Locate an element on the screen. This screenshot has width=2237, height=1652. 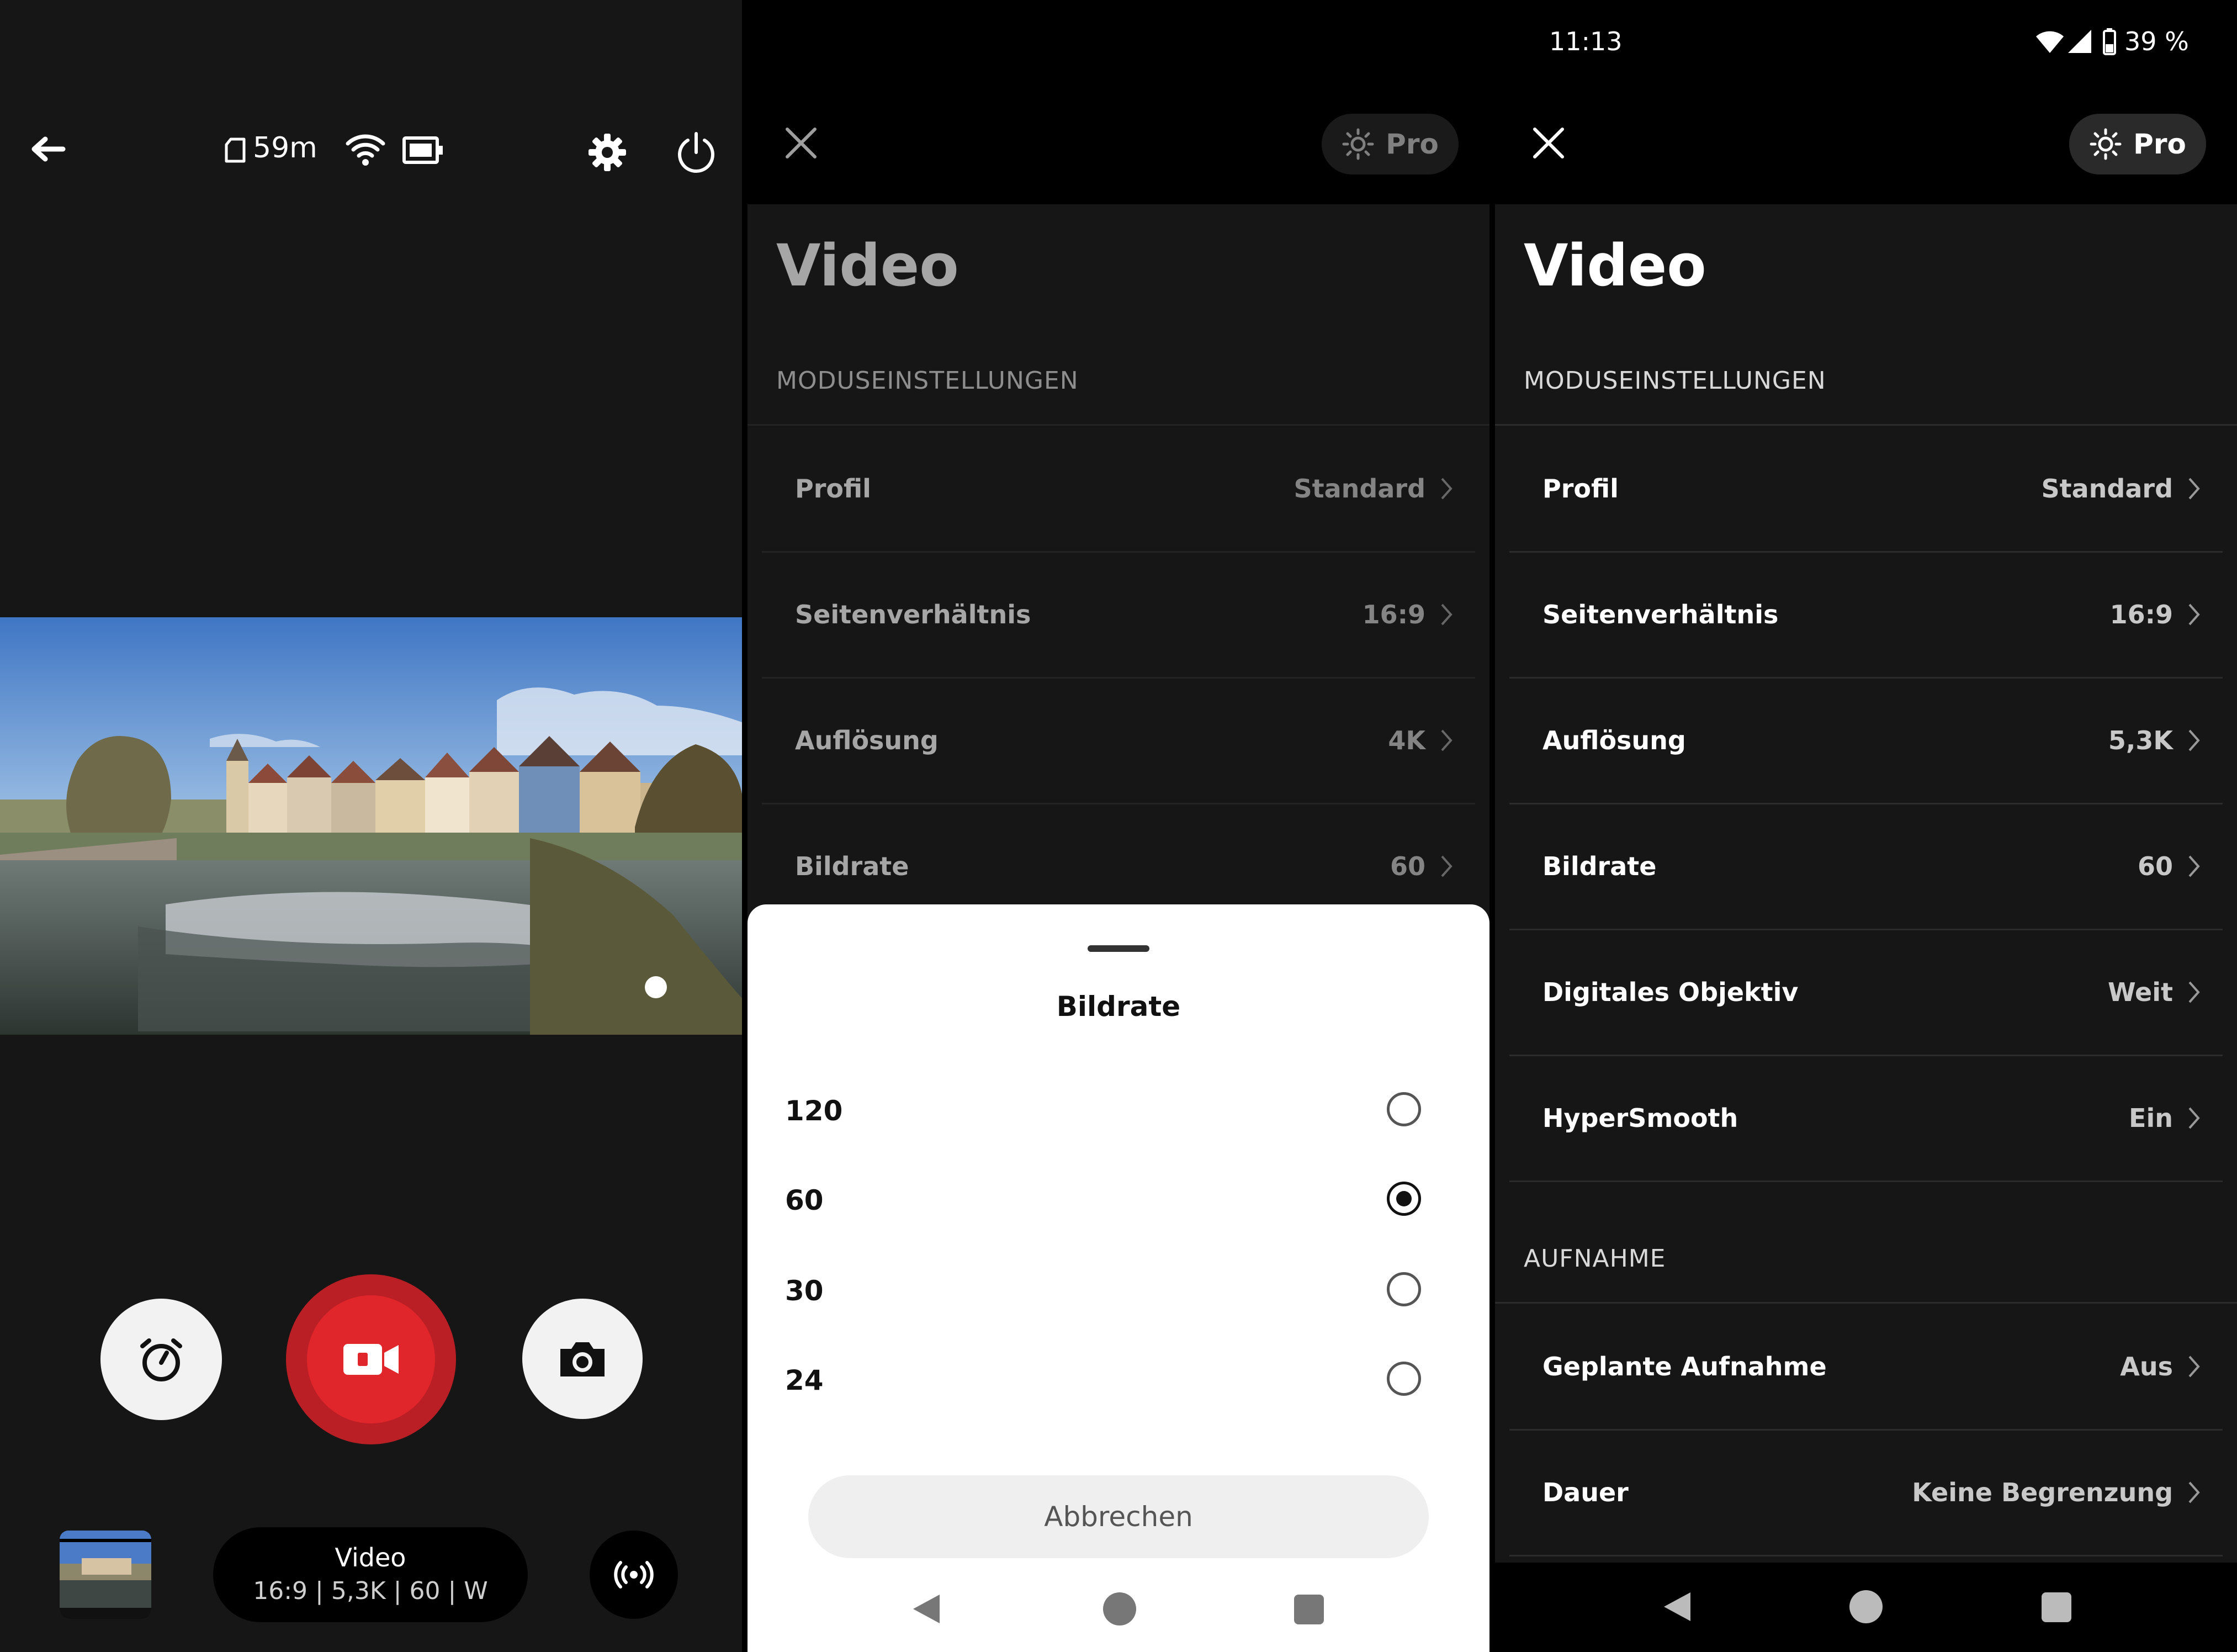
status-time: 11:13 is located at coordinates (1586, 41).